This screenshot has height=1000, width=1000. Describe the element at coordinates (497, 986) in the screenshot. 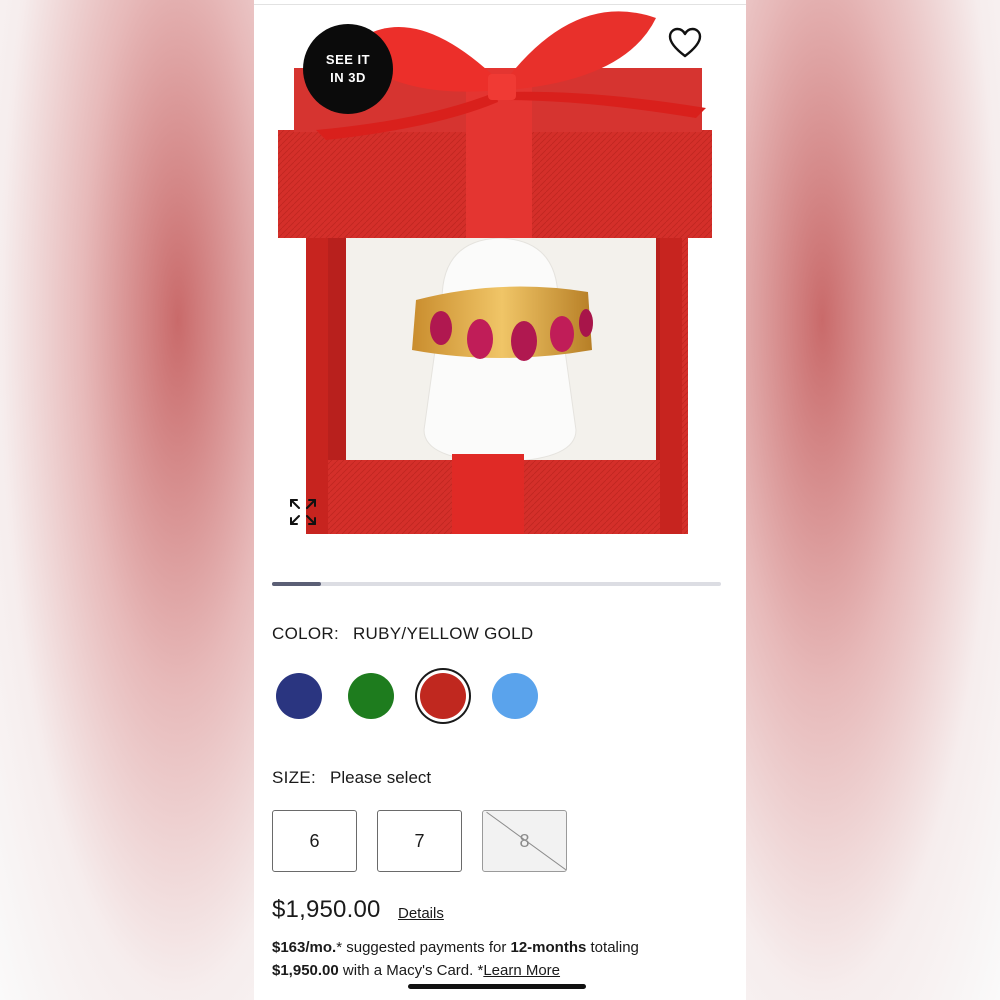

I see `home-indicator` at that location.